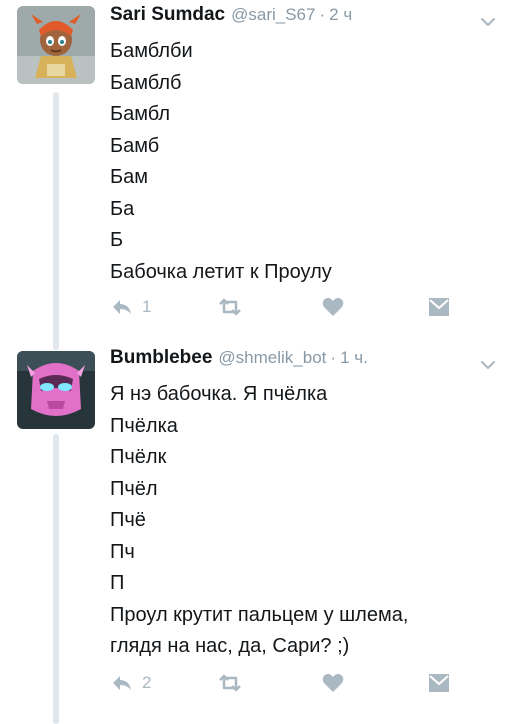  What do you see at coordinates (117, 583) in the screenshot?
I see `tweet-text-line: П` at bounding box center [117, 583].